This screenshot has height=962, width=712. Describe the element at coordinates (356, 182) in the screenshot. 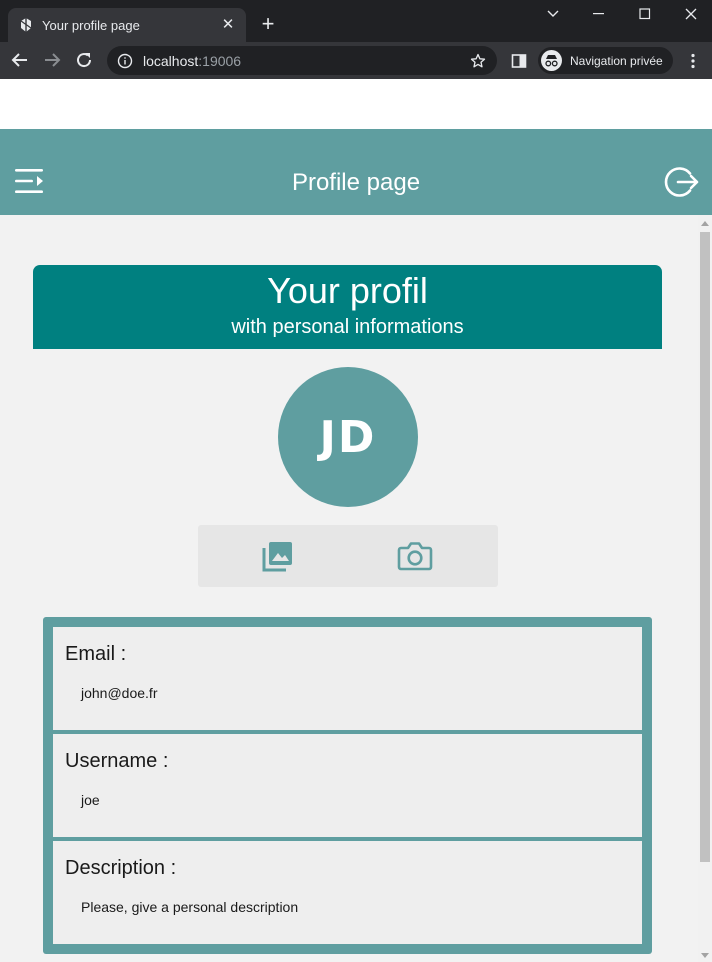

I see `page-title: Profile page` at that location.